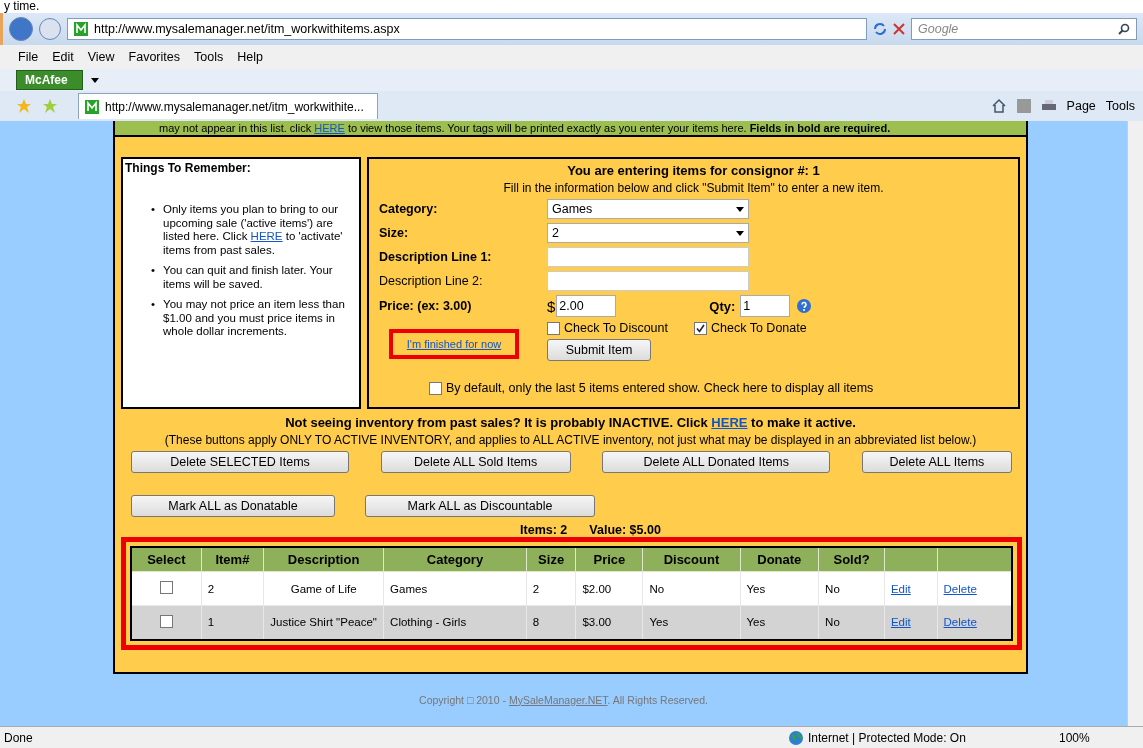 The width and height of the screenshot is (1143, 748). What do you see at coordinates (232, 559) in the screenshot?
I see `column-header: Item#` at bounding box center [232, 559].